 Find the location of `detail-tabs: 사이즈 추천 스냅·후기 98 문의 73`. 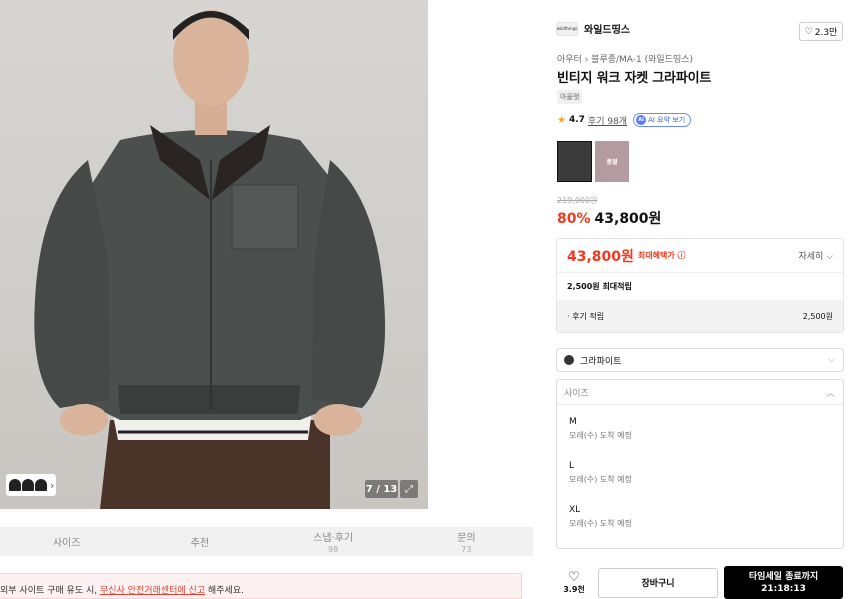

detail-tabs: 사이즈 추천 스냅·후기 98 문의 73 is located at coordinates (266, 541).